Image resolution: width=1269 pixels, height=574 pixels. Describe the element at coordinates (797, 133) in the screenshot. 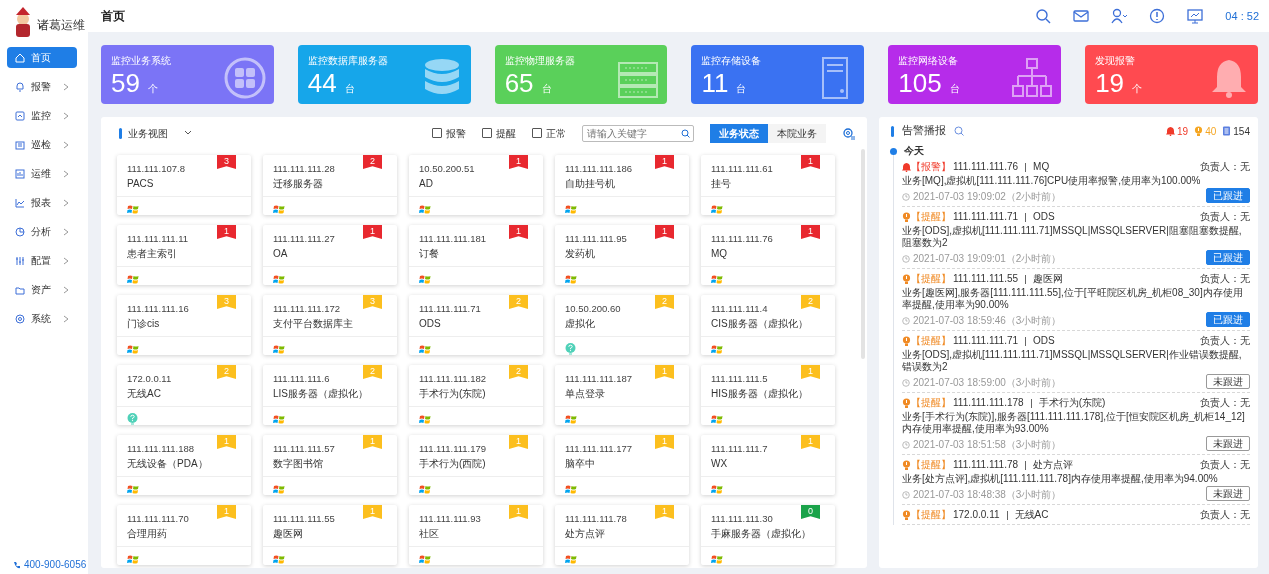

I see `view-tab: 本院业务` at that location.